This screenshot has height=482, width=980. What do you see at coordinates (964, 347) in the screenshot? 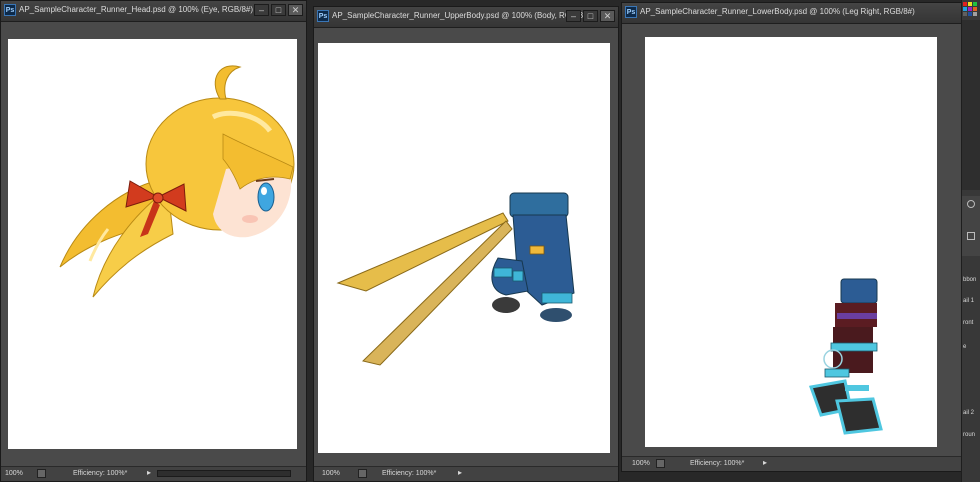
I see `layer-label: e` at bounding box center [964, 347].